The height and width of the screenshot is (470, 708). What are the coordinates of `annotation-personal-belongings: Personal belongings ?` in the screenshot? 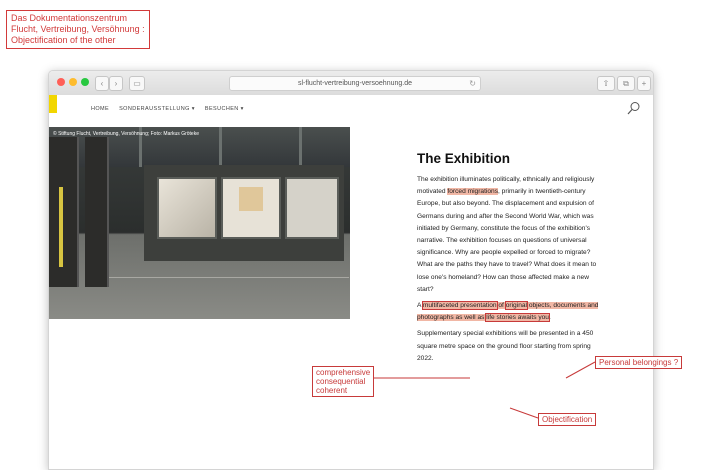 It's located at (639, 362).